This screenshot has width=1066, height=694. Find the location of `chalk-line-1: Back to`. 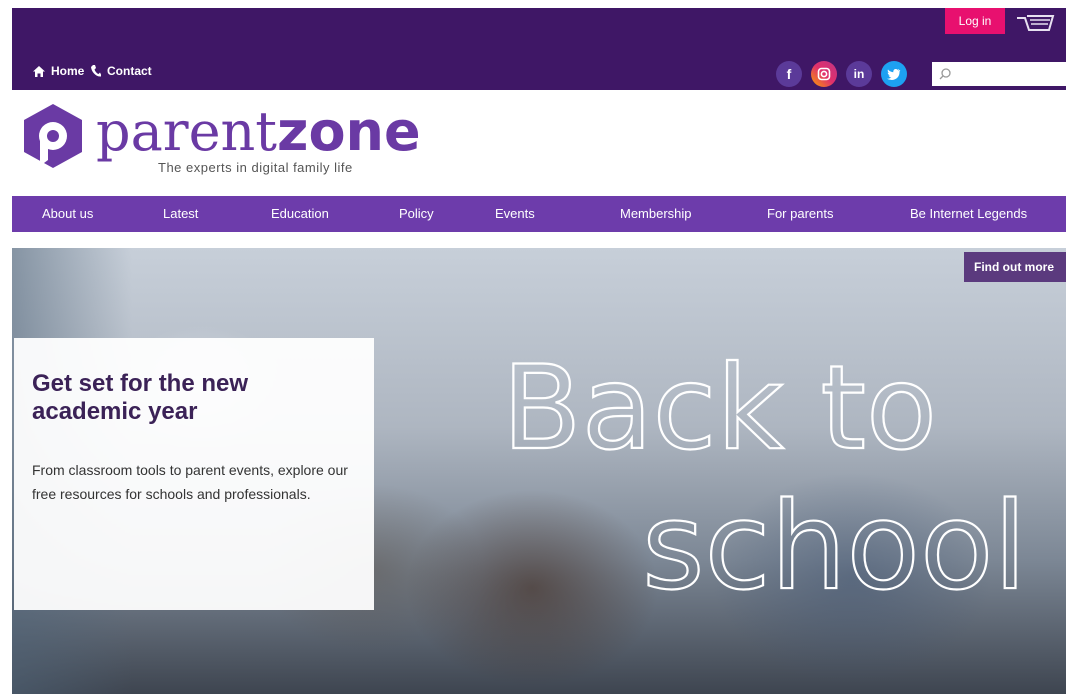

chalk-line-1: Back to is located at coordinates (719, 408).